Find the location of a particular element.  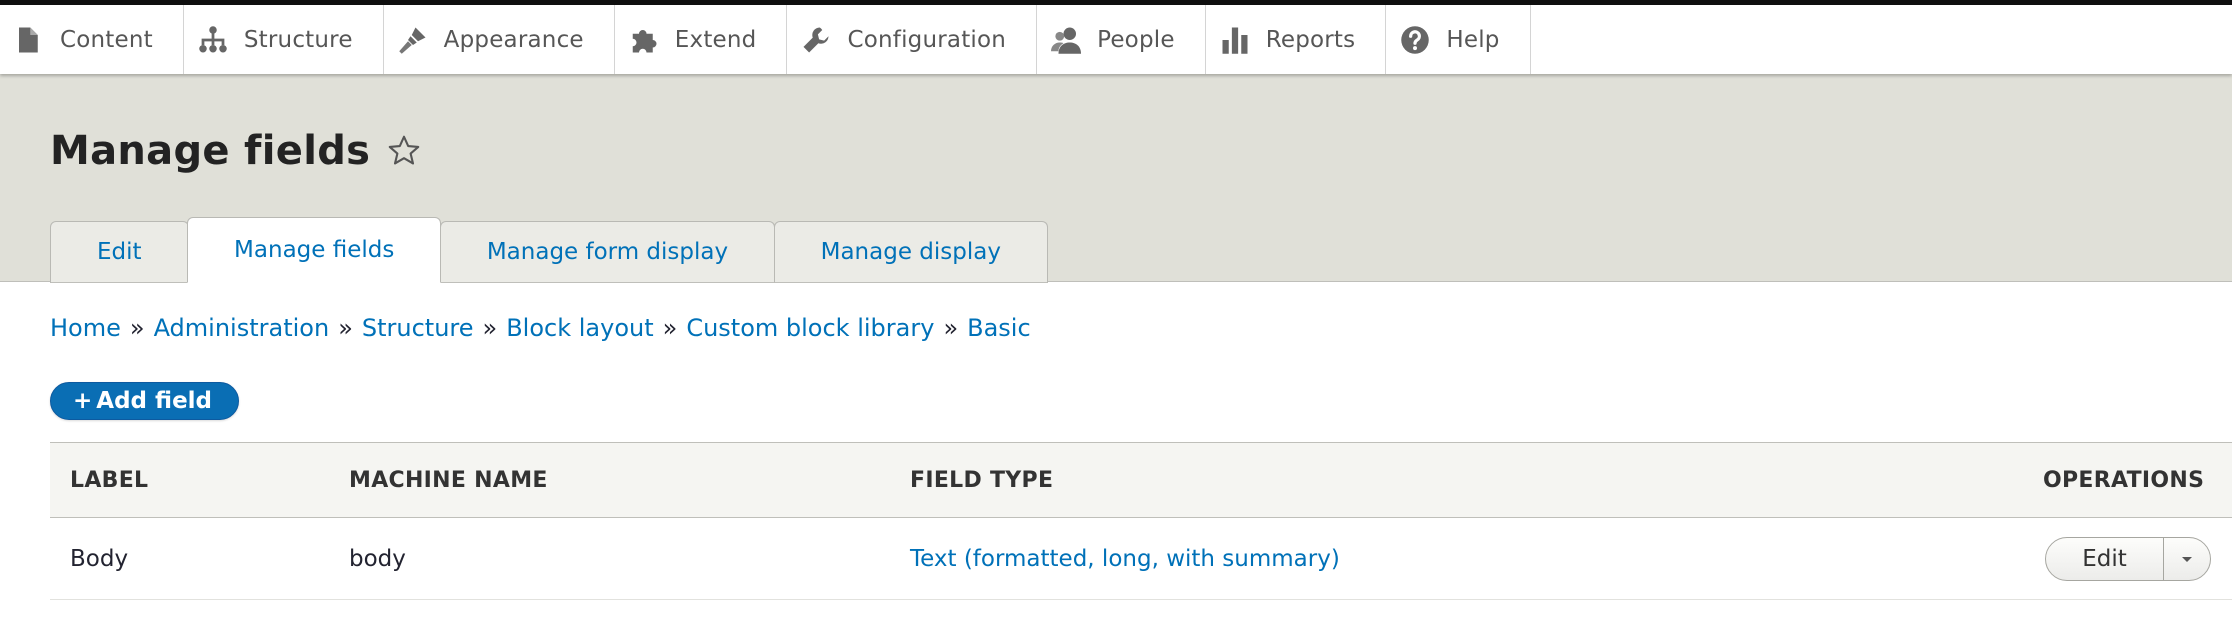

add-field-button: + Add field is located at coordinates (145, 401).